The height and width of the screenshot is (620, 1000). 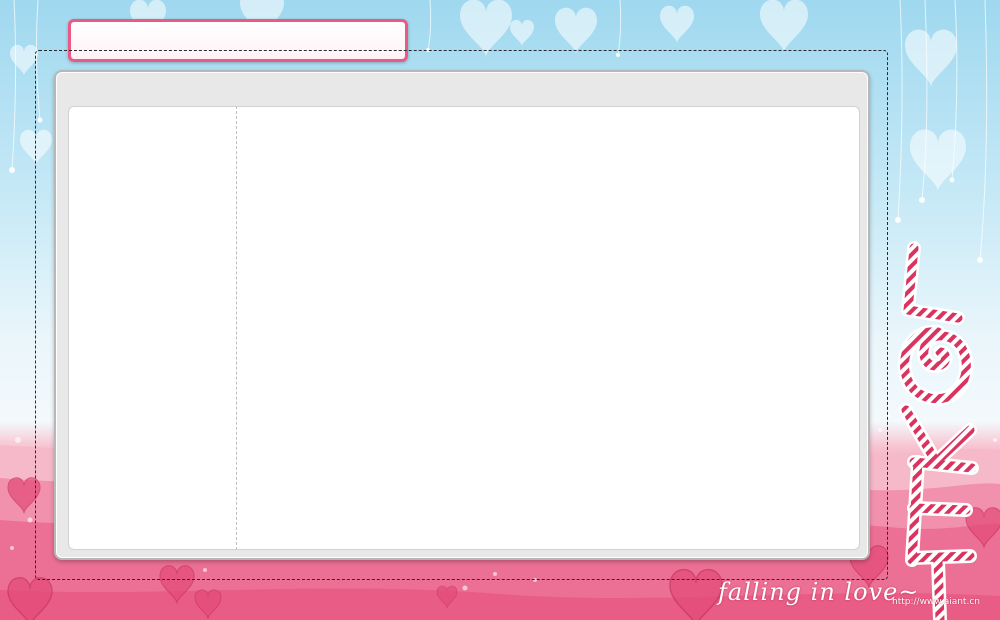 I want to click on love-letter-e, so click(x=942, y=511).